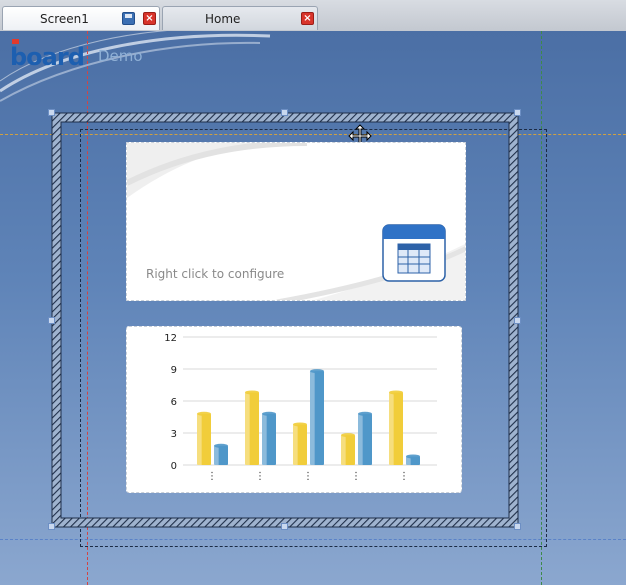  I want to click on tab-screen1: Screen1 ×, so click(81, 18).